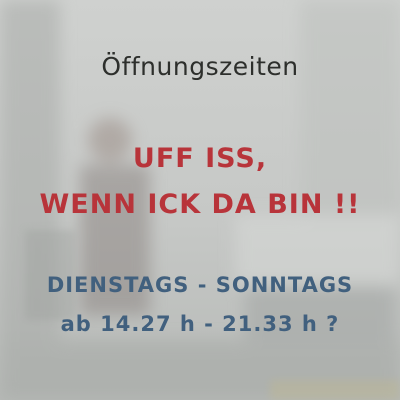 The image size is (400, 400). What do you see at coordinates (200, 204) in the screenshot?
I see `headline-line-2: WENN ICK DA BIN !!` at bounding box center [200, 204].